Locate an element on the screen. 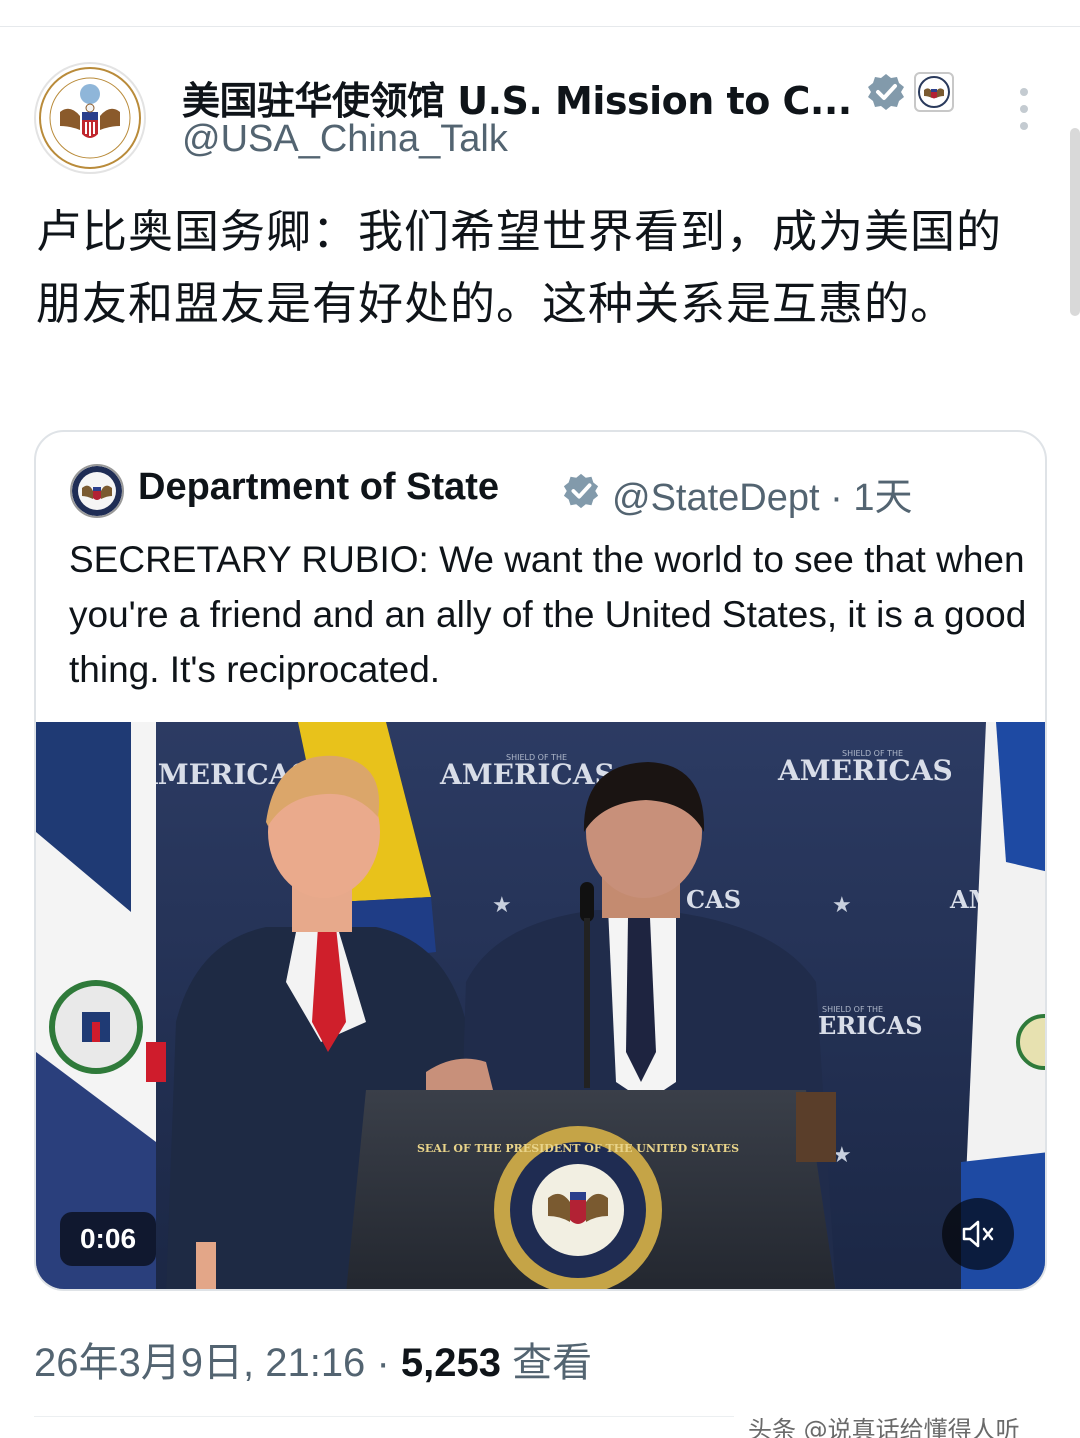 Image resolution: width=1080 pixels, height=1438 pixels. account-handle: @USA_China_Talk is located at coordinates (345, 139).